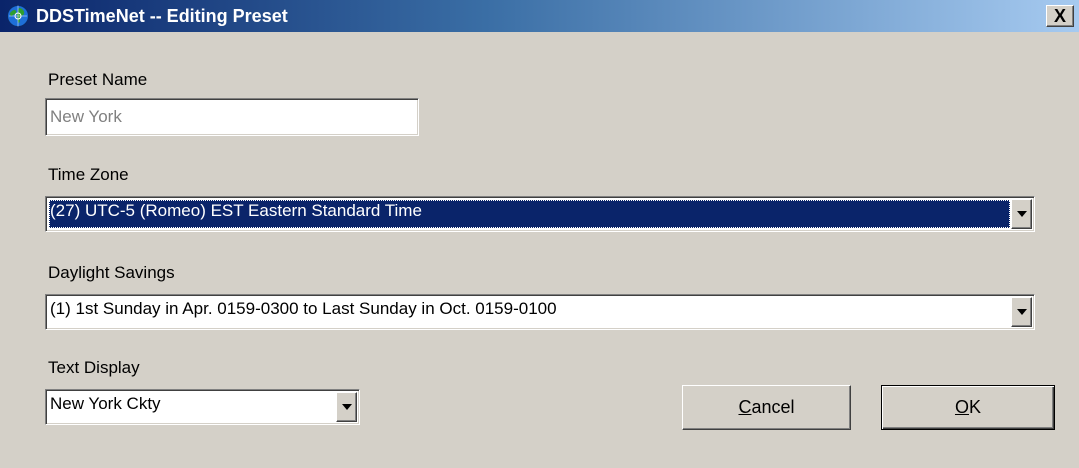 The image size is (1079, 468). I want to click on close-button: X, so click(1060, 16).